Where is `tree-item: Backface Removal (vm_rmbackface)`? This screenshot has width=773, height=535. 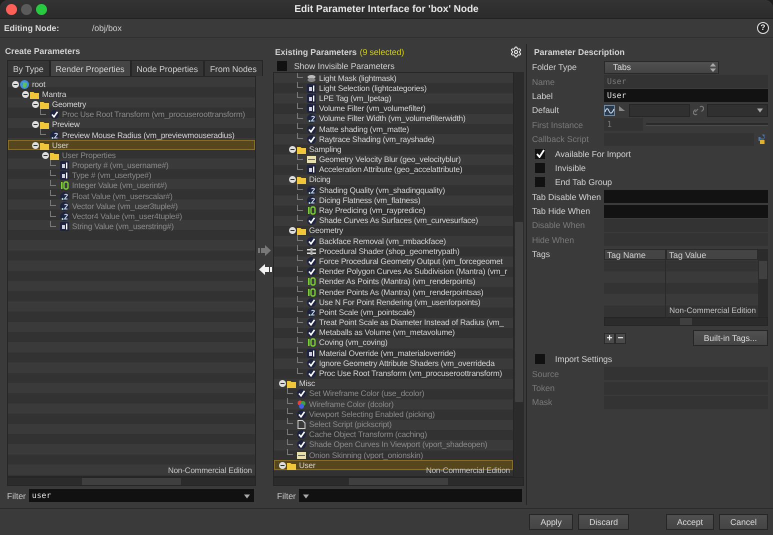 tree-item: Backface Removal (vm_rmbackface) is located at coordinates (393, 241).